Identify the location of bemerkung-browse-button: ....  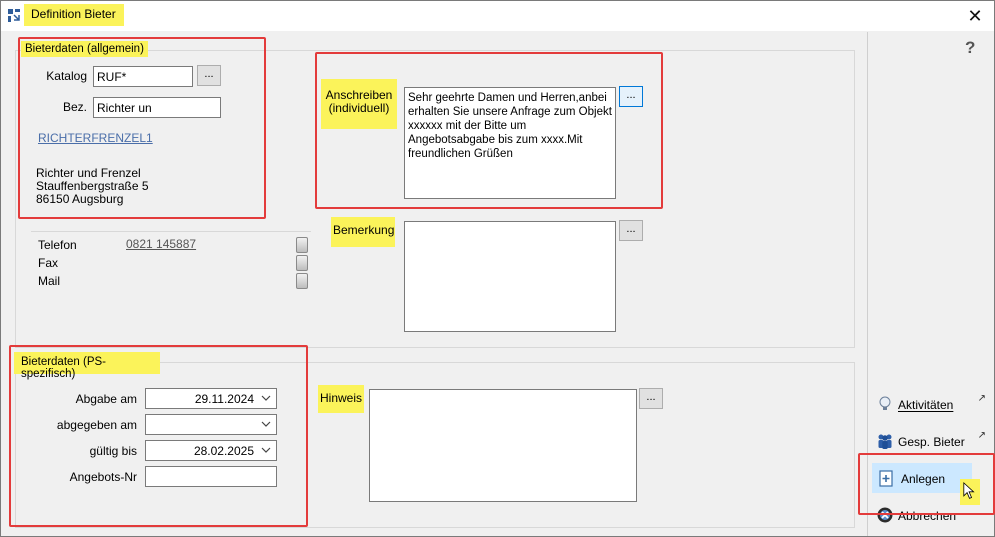
(631, 230).